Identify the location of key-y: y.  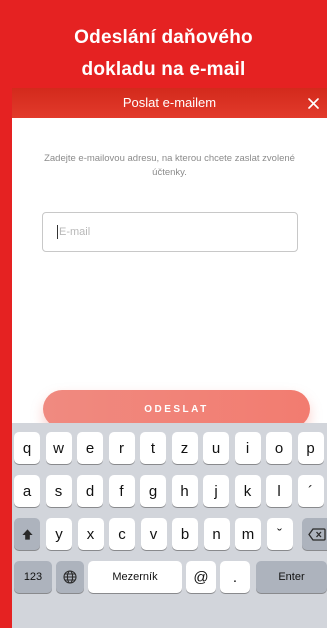
(59, 534).